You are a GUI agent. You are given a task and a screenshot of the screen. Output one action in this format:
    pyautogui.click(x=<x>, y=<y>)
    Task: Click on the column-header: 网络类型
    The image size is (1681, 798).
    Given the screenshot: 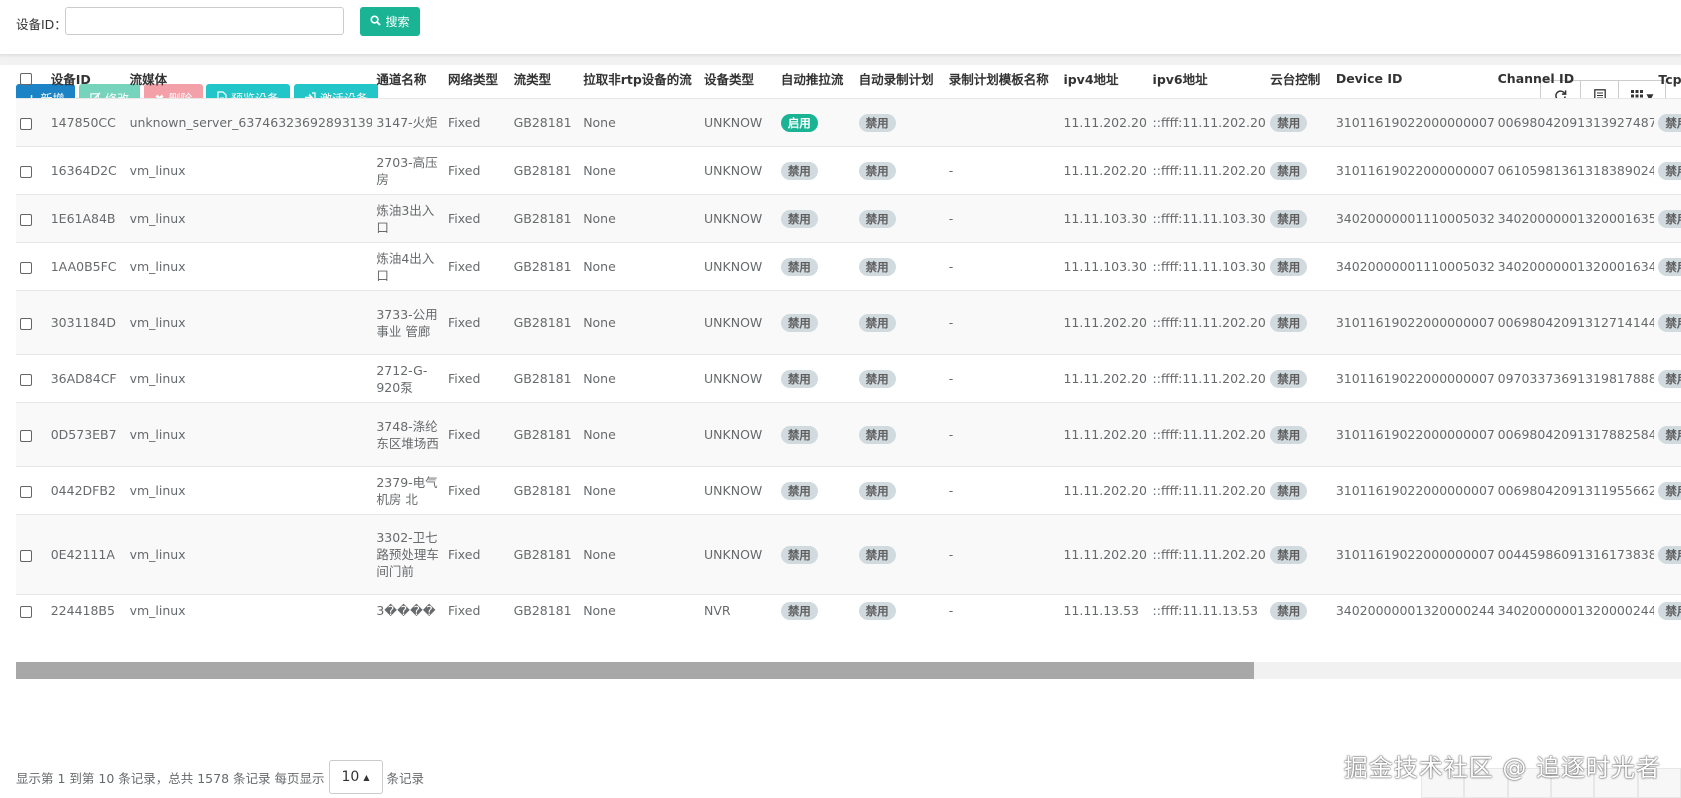 What is the action you would take?
    pyautogui.click(x=477, y=78)
    